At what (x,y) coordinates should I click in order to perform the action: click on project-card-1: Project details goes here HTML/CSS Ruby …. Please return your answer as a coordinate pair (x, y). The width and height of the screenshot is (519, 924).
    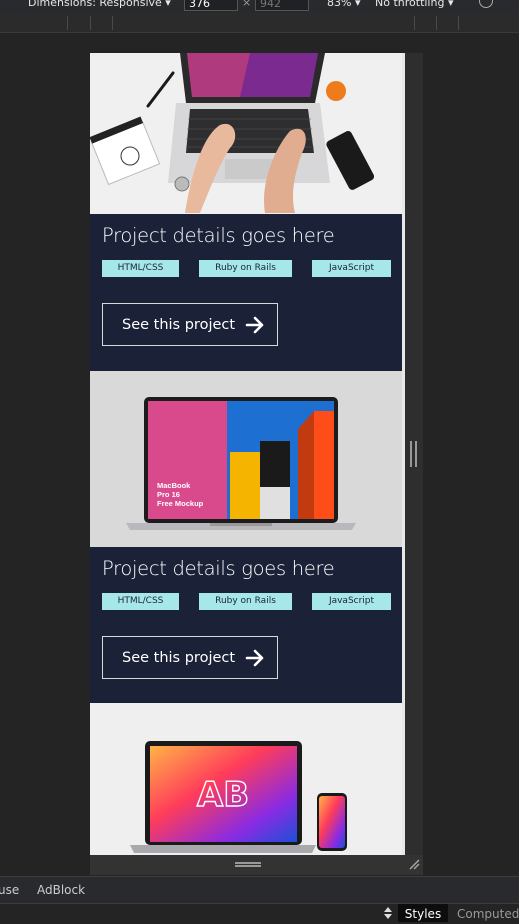
    Looking at the image, I should click on (246, 292).